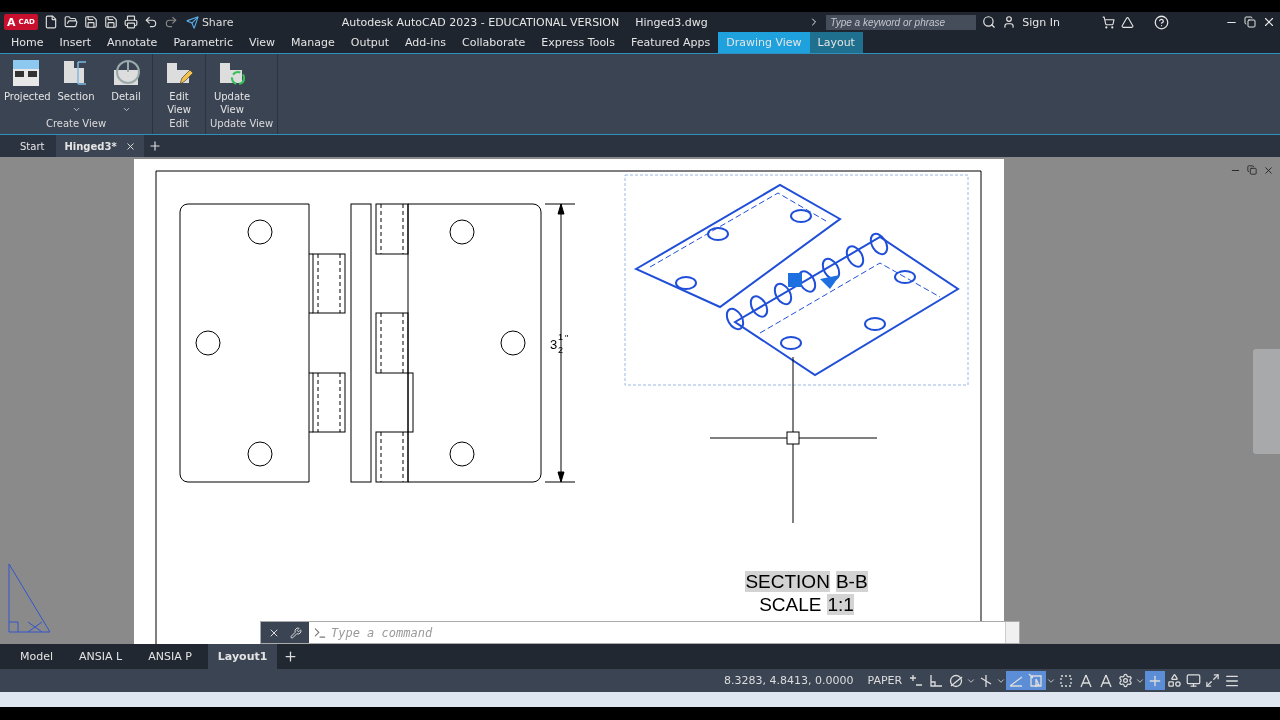 The image size is (1280, 720). Describe the element at coordinates (50, 22) in the screenshot. I see `new-file-icon` at that location.